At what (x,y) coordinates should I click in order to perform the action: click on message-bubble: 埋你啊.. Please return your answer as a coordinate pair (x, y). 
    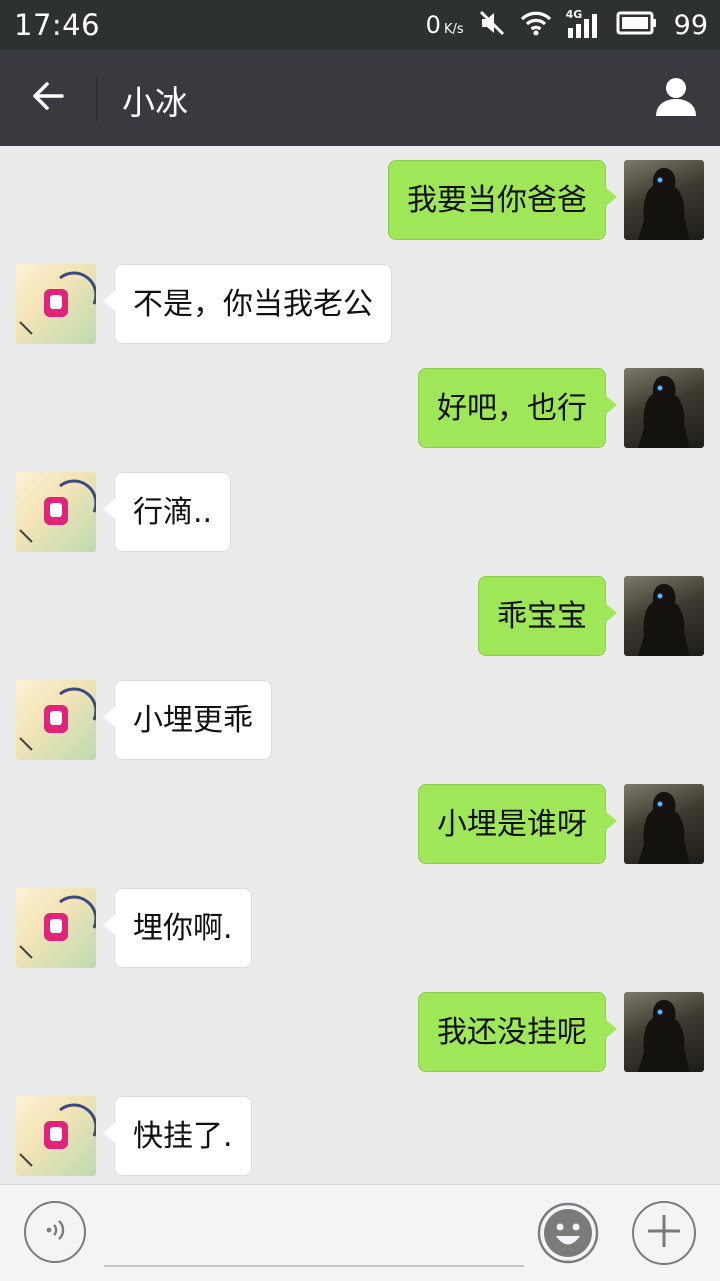
    Looking at the image, I should click on (177, 928).